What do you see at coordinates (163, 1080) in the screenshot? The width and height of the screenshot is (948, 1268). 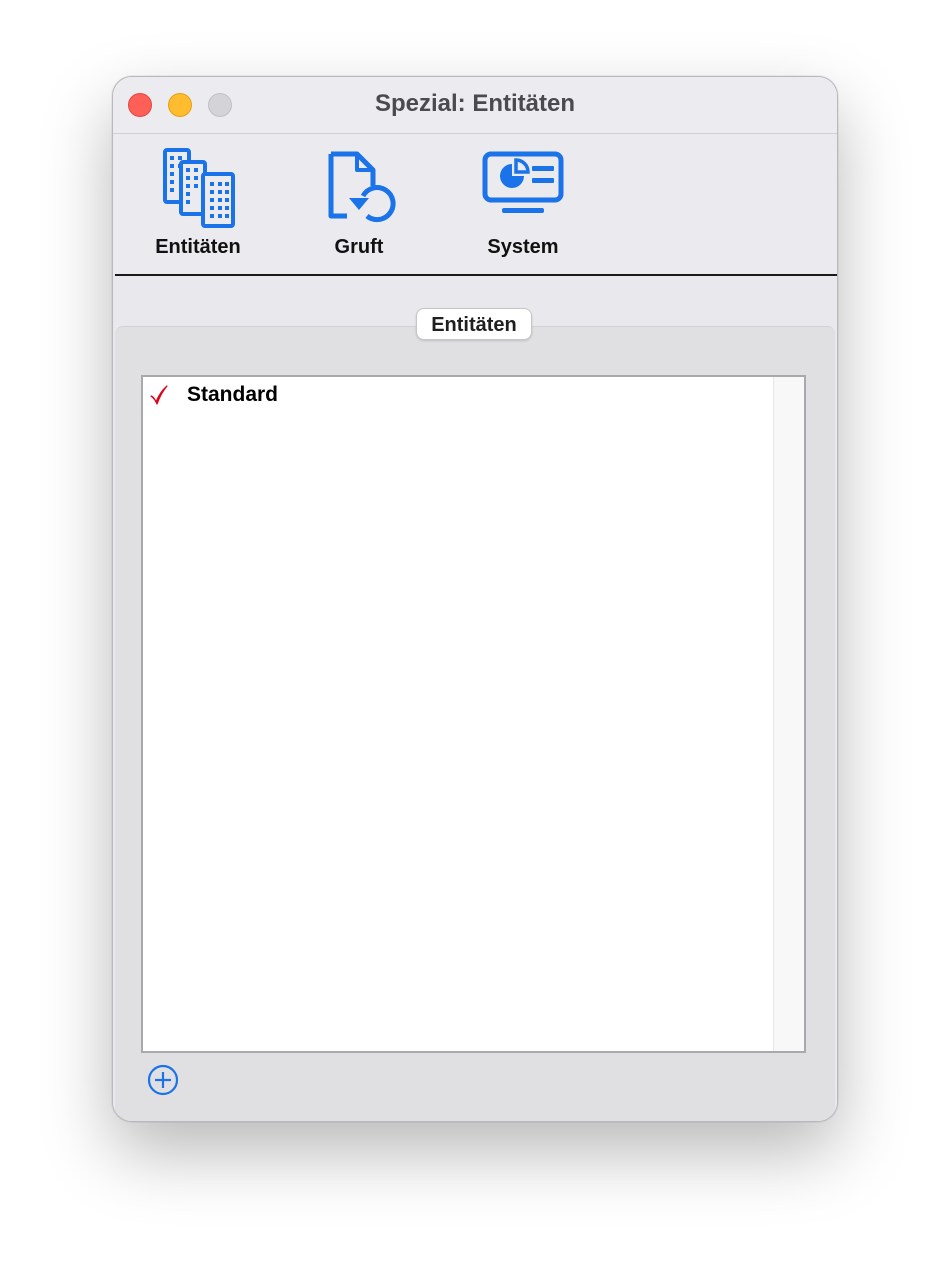 I see `plus-circle-icon` at bounding box center [163, 1080].